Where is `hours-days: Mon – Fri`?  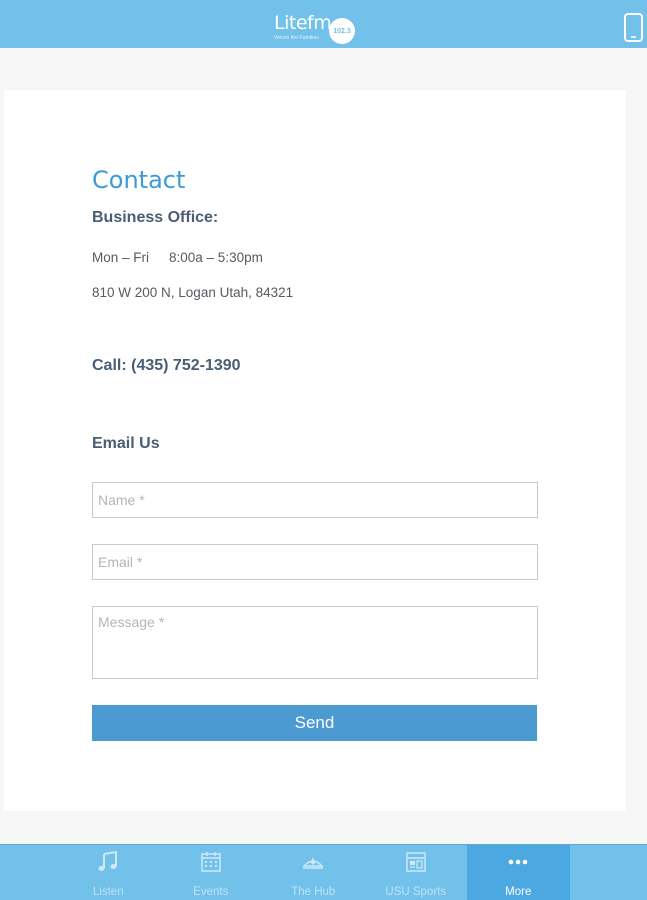 hours-days: Mon – Fri is located at coordinates (121, 257).